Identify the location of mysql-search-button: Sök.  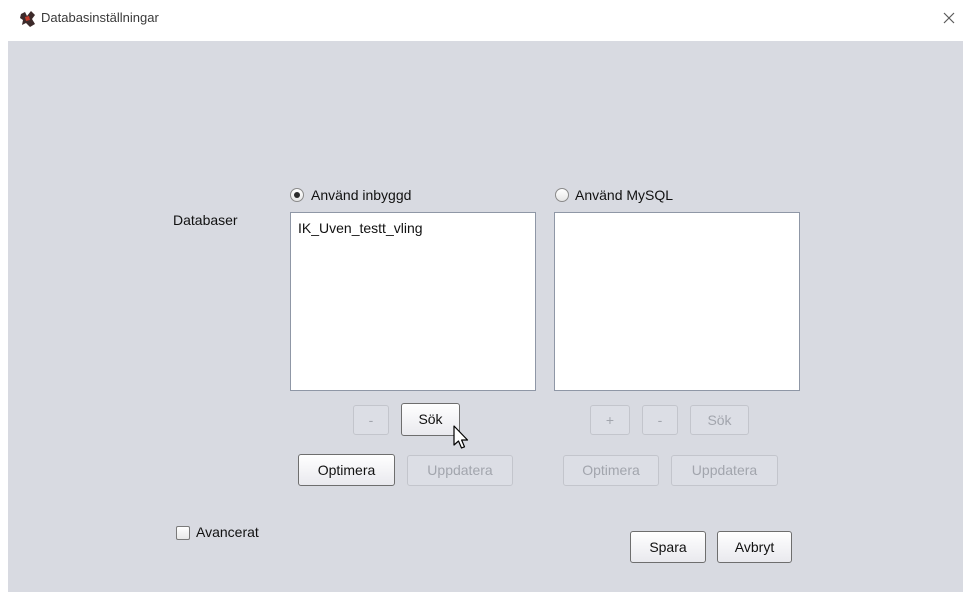
(719, 420).